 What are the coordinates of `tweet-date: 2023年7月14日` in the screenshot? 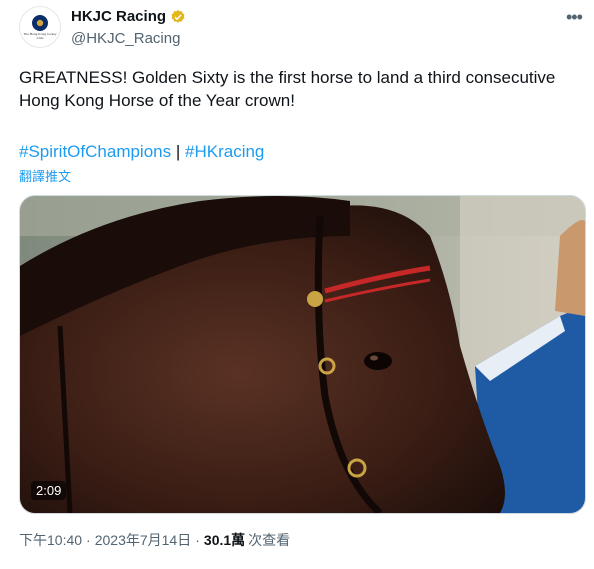 It's located at (143, 540).